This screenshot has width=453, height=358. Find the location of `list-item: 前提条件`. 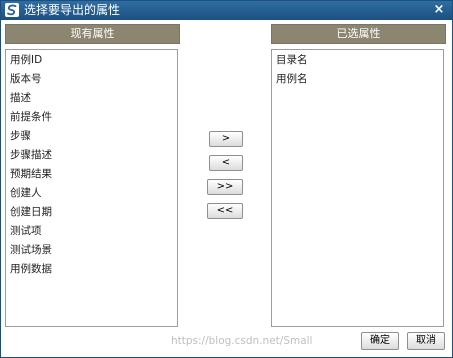

list-item: 前提条件 is located at coordinates (91, 117).